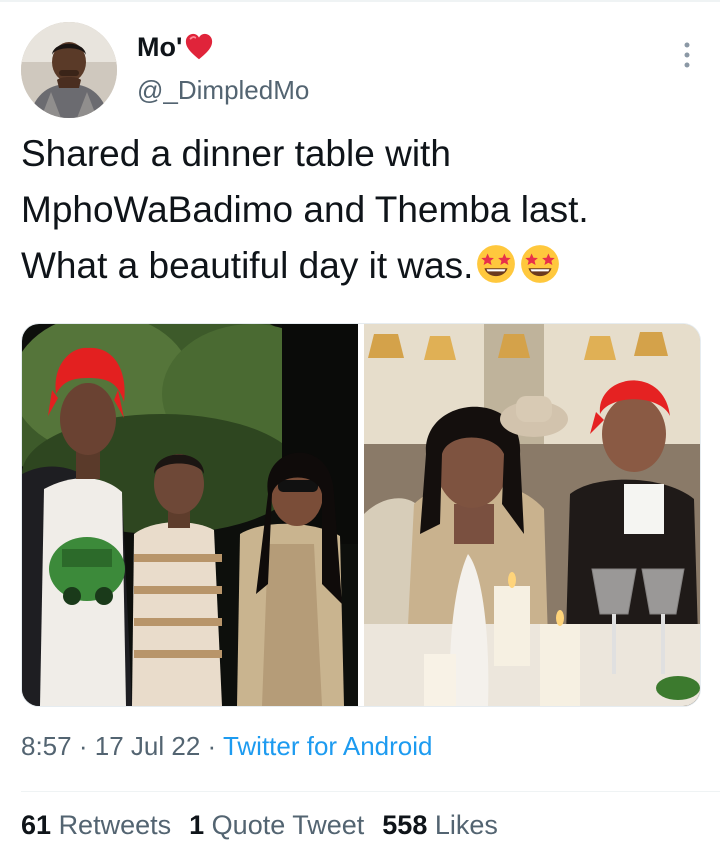  What do you see at coordinates (288, 825) in the screenshot?
I see `quotes-label: Quote Tweet` at bounding box center [288, 825].